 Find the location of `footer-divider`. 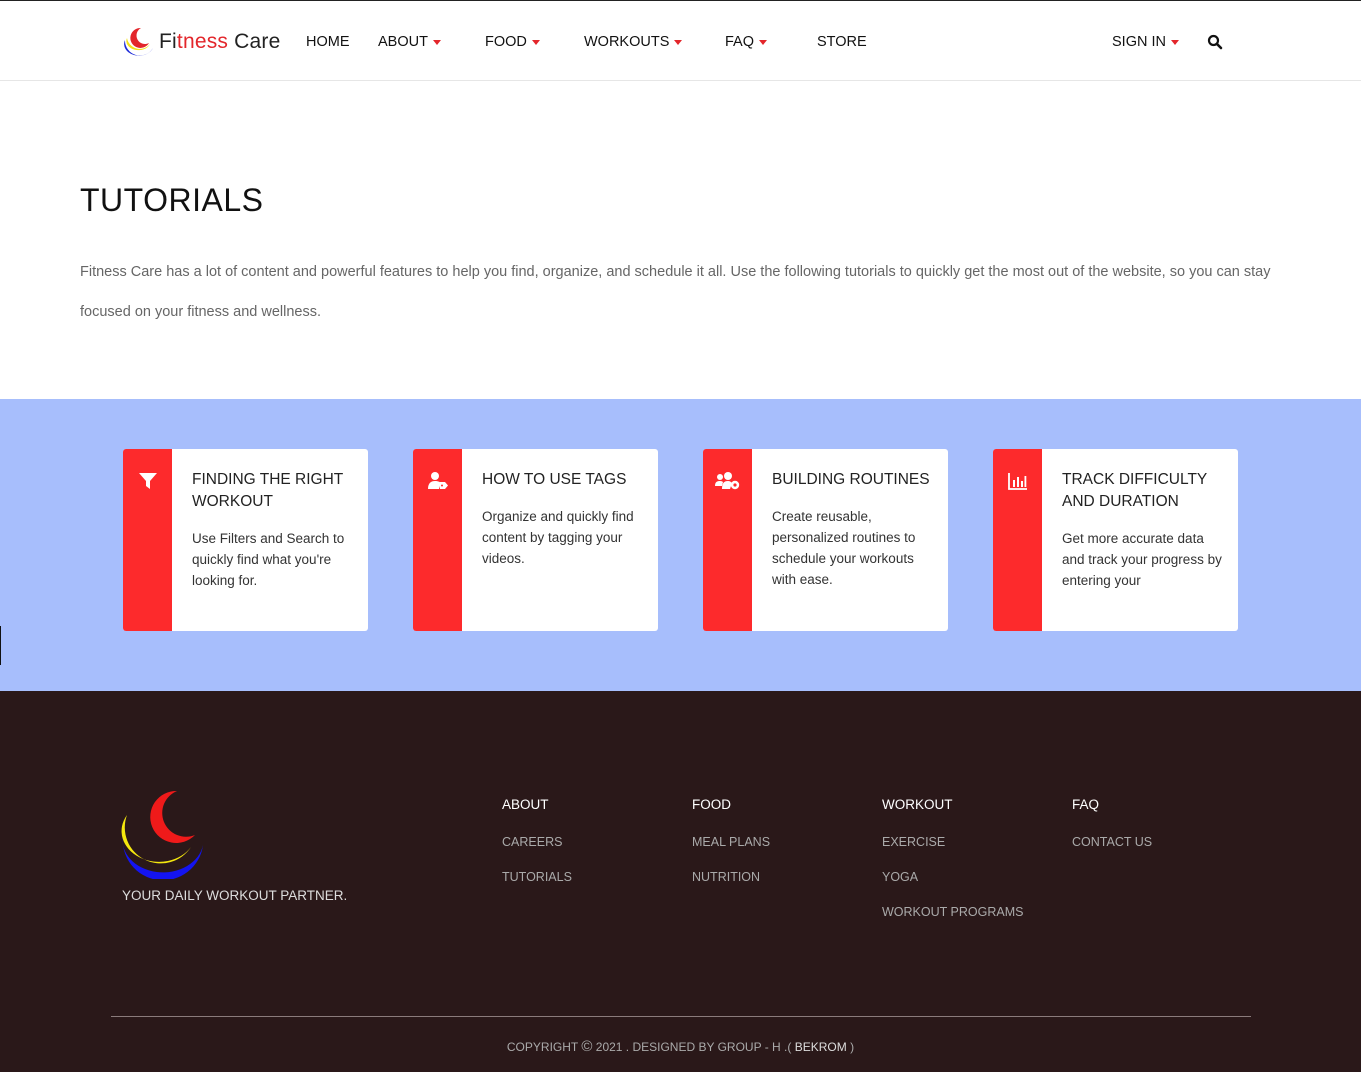

footer-divider is located at coordinates (681, 1016).